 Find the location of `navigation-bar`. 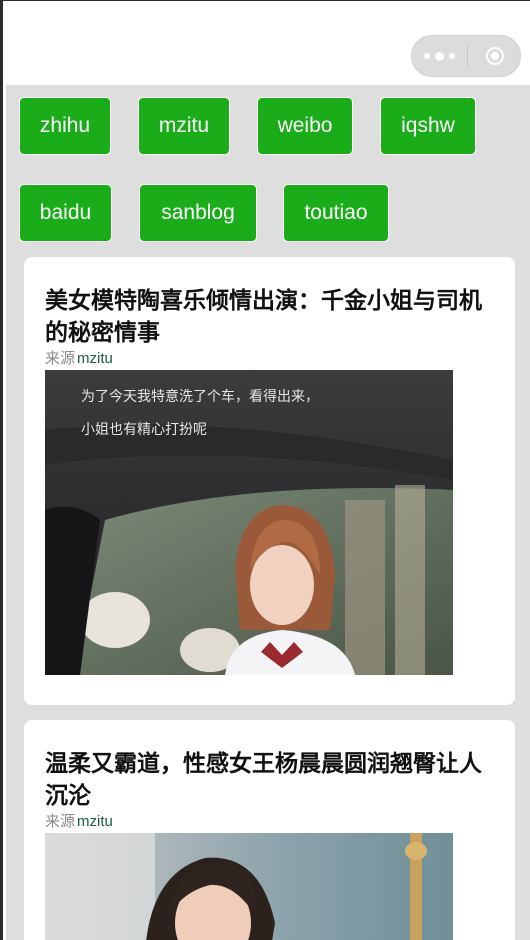

navigation-bar is located at coordinates (266, 43).